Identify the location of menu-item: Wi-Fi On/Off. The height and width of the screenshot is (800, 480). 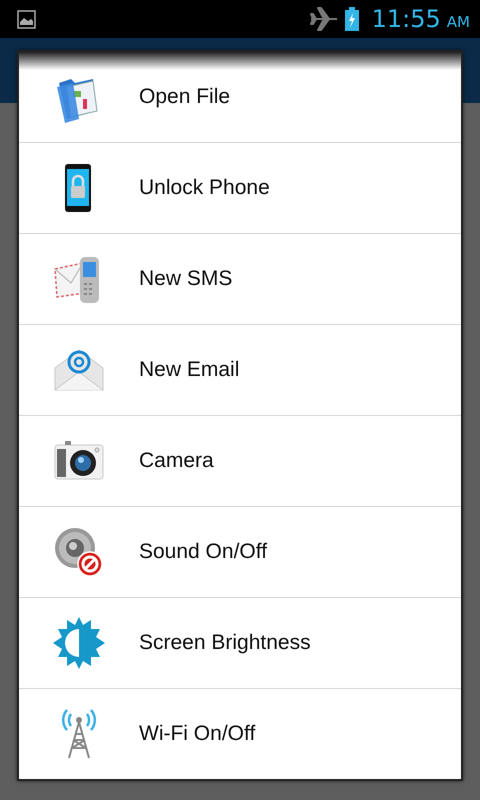
(240, 733).